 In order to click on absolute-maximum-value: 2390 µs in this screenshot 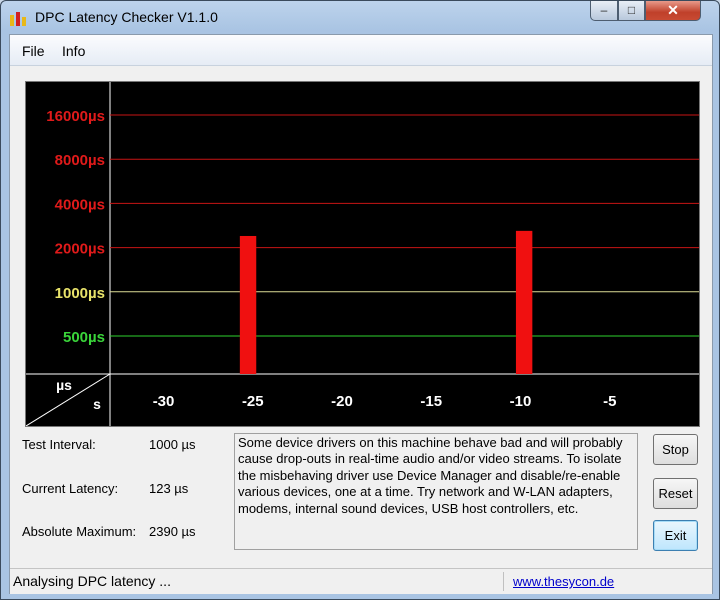, I will do `click(172, 531)`.